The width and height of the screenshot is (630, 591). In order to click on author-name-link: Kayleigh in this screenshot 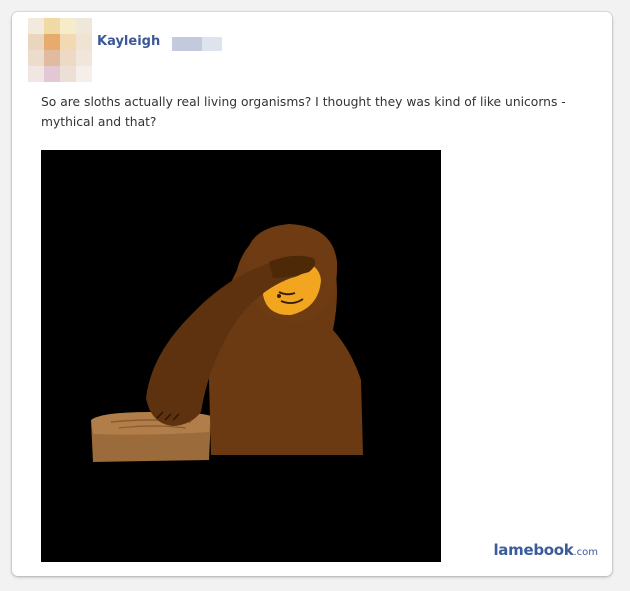, I will do `click(128, 41)`.